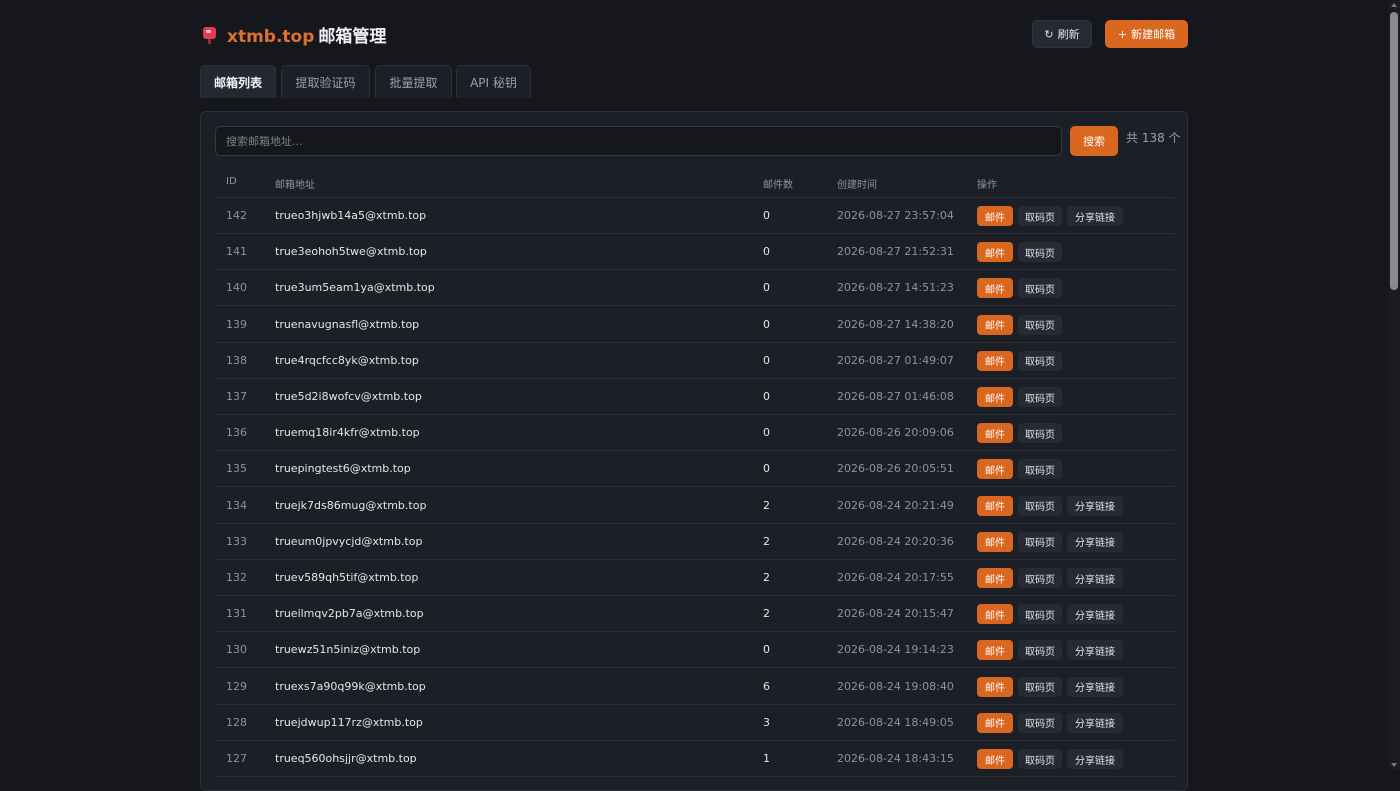 This screenshot has height=791, width=1400. Describe the element at coordinates (694, 35) in the screenshot. I see `header: xtmb.top 邮箱管理 ↻ 刷新 + 新建邮箱` at that location.